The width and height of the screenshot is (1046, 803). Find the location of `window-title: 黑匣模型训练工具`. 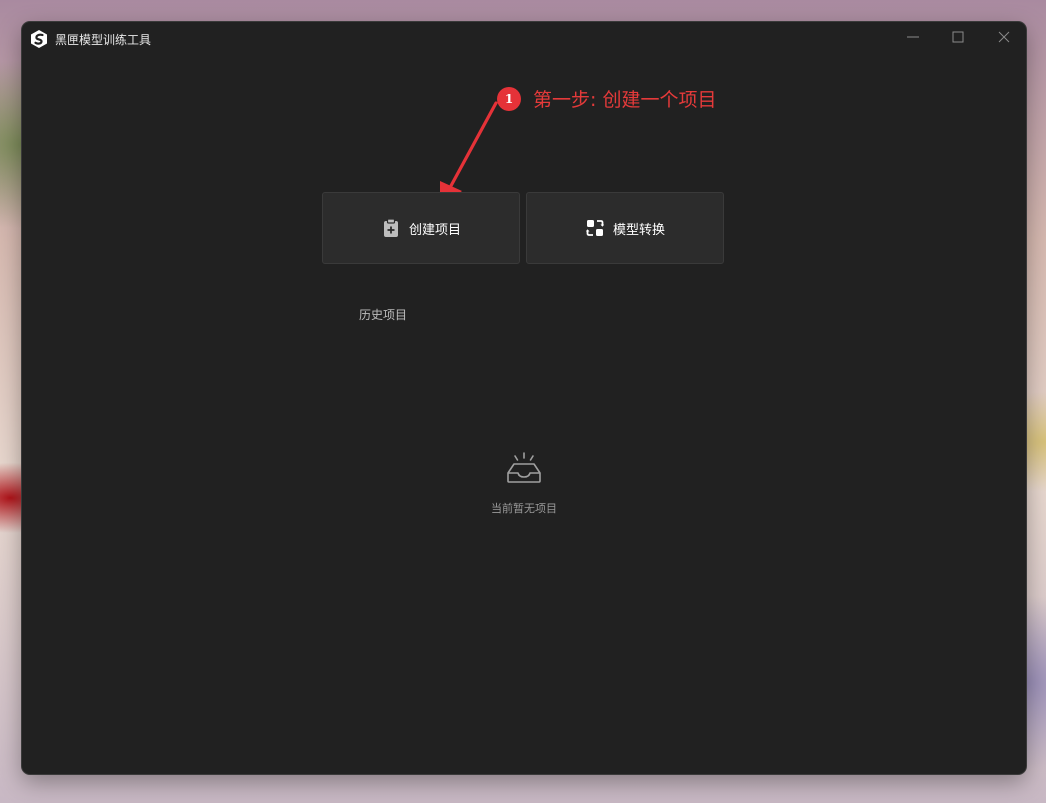

window-title: 黑匣模型训练工具 is located at coordinates (103, 40).